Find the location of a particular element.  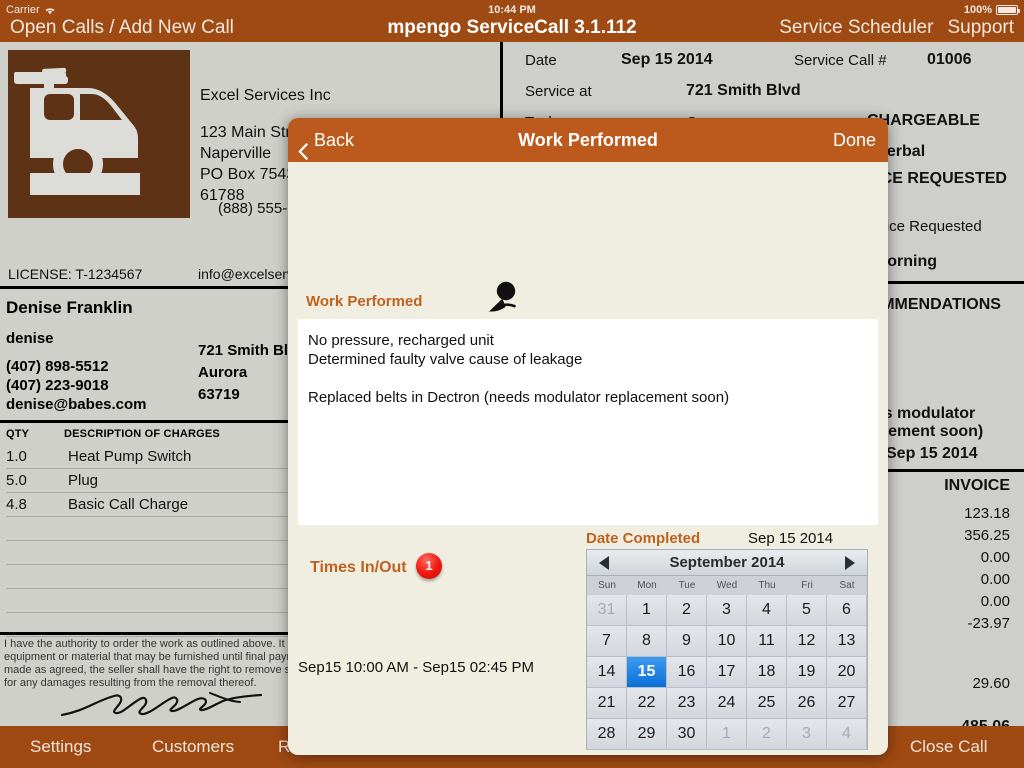

charges-header-qty: QTY is located at coordinates (18, 434).